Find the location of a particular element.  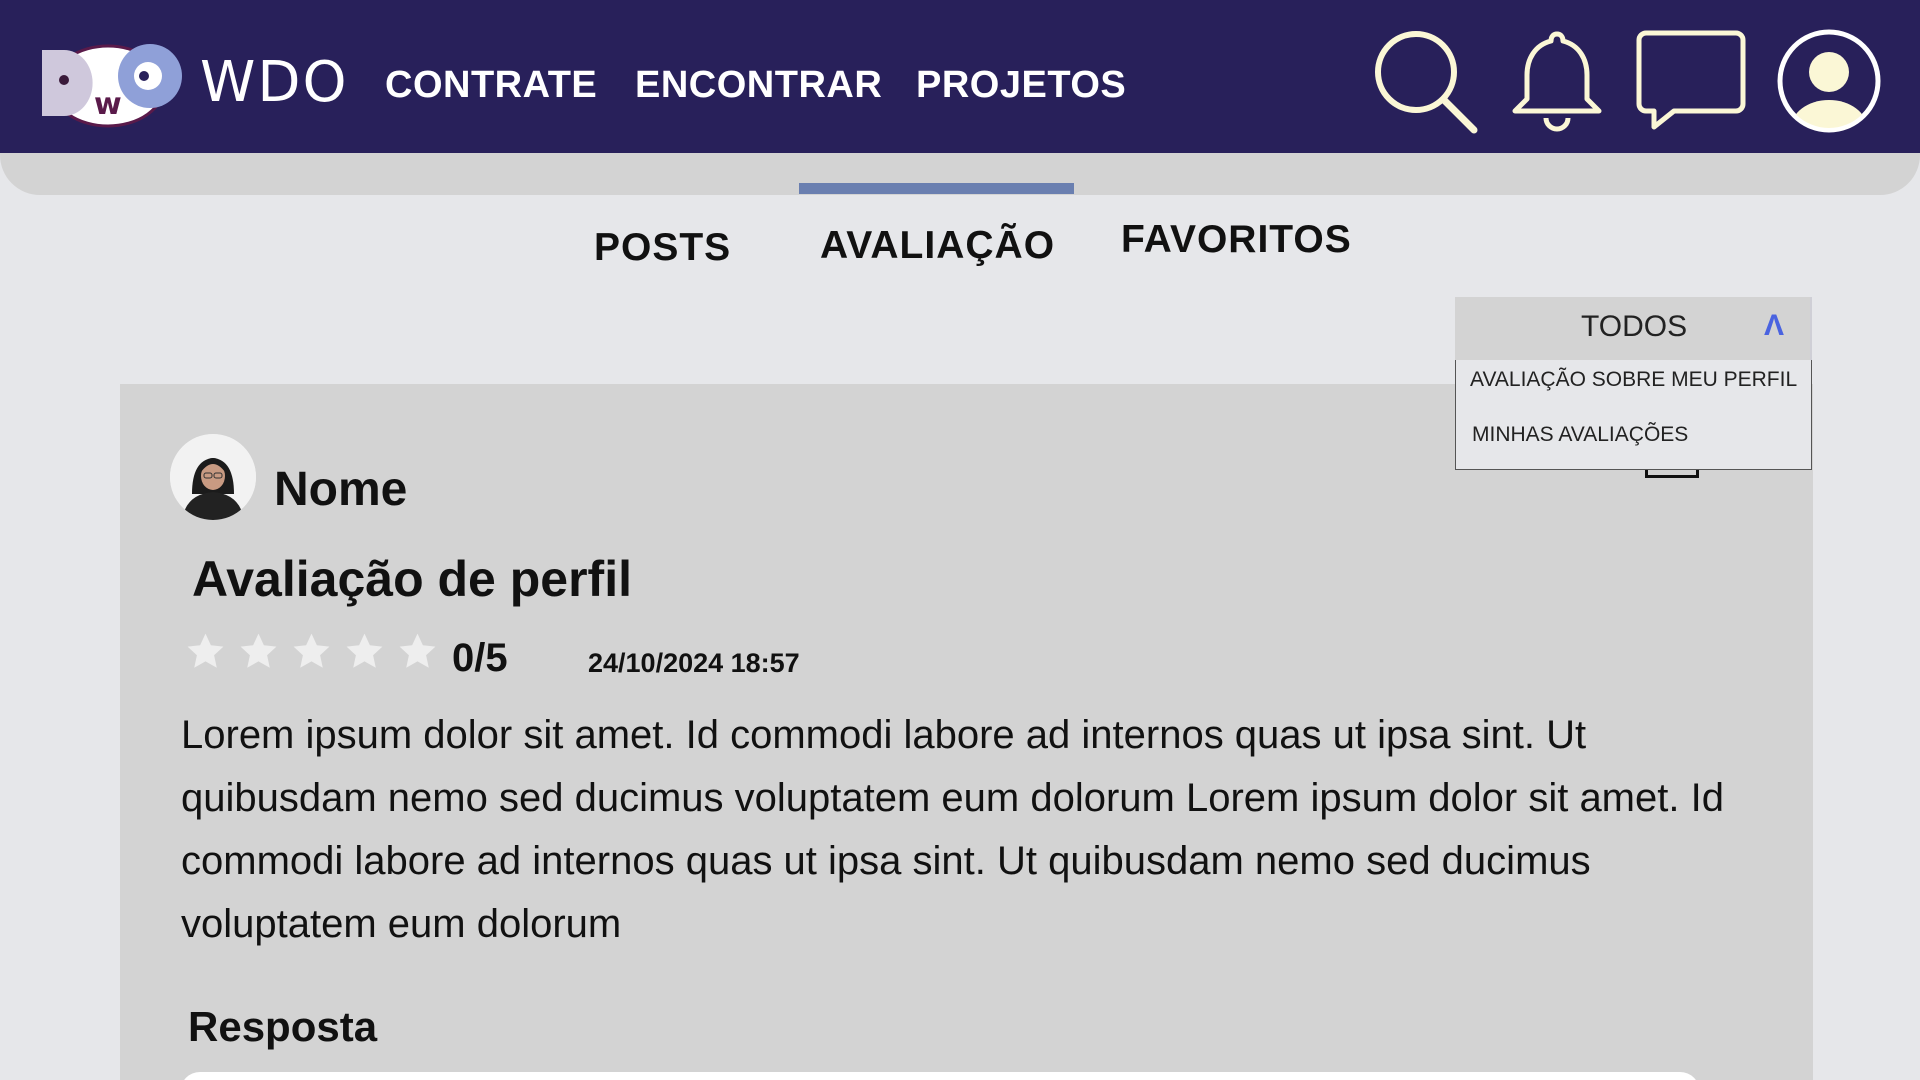

avatar is located at coordinates (213, 477).